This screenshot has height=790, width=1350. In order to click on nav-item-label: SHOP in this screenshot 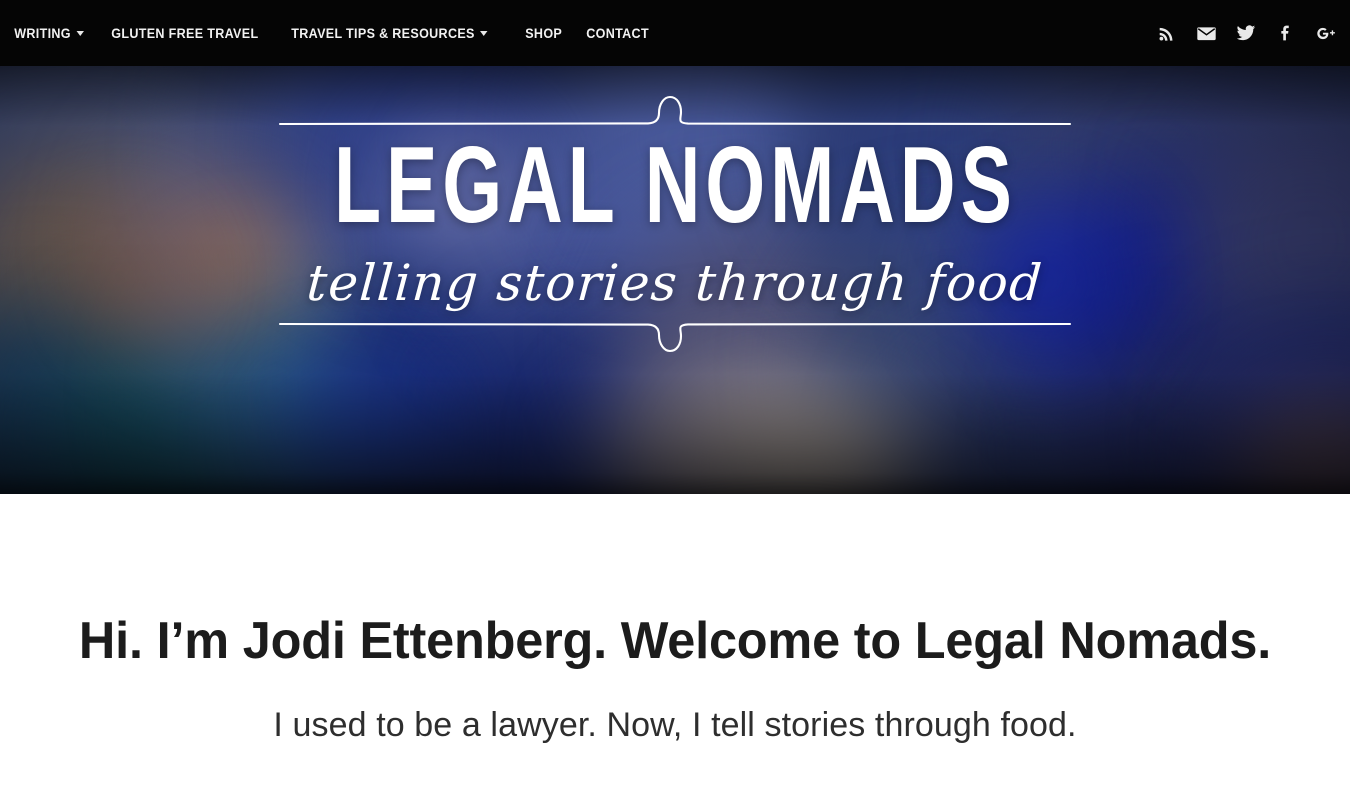, I will do `click(543, 33)`.